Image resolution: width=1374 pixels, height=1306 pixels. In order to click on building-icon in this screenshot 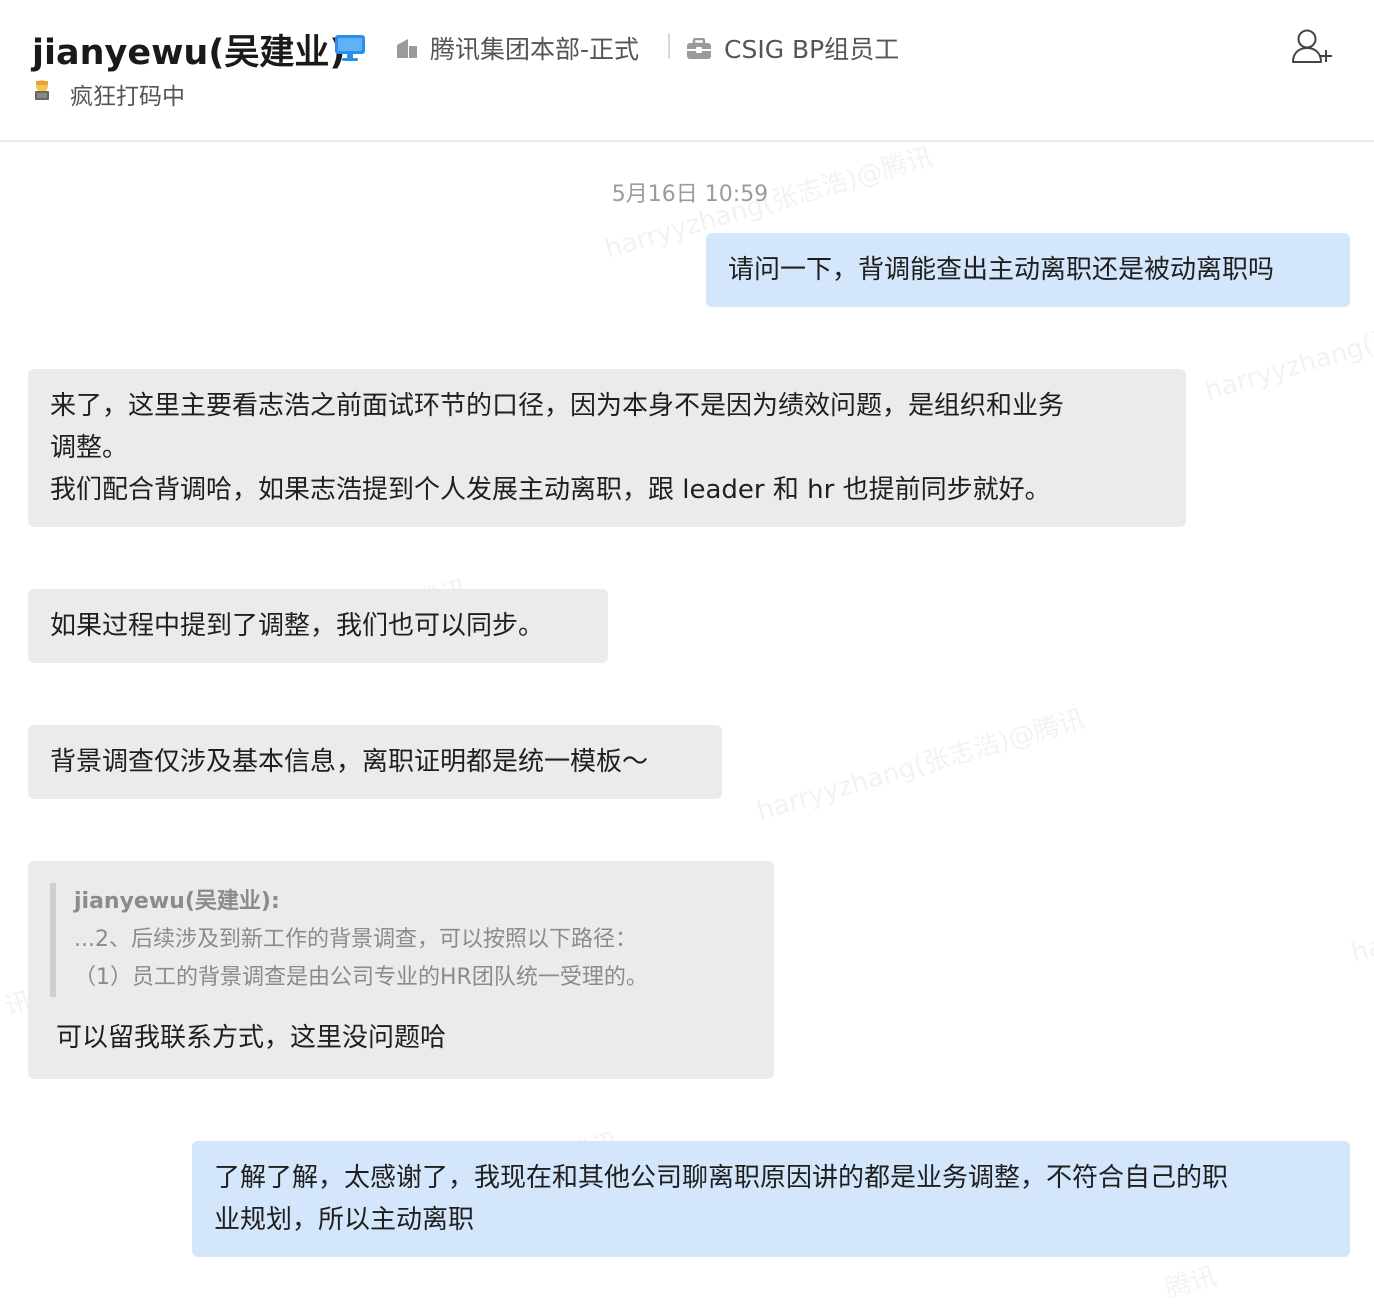, I will do `click(407, 48)`.